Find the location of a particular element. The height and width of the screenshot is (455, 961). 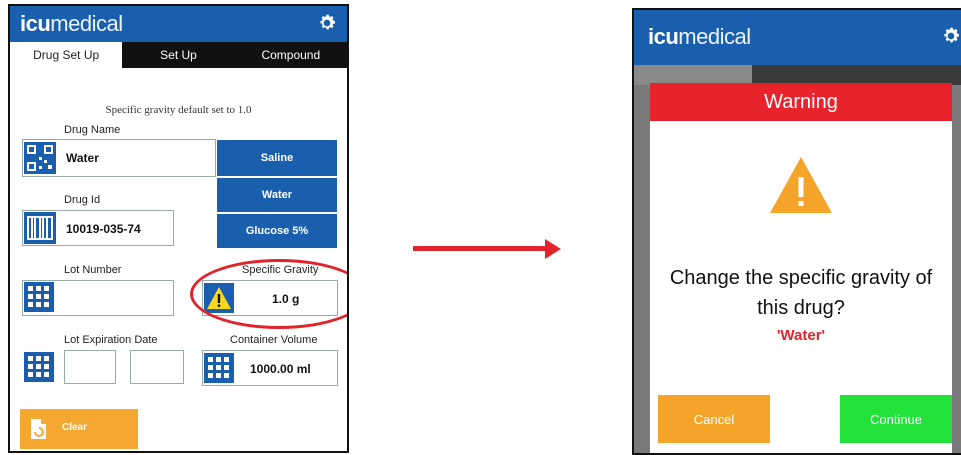

dialog-title: Warning is located at coordinates (801, 102).